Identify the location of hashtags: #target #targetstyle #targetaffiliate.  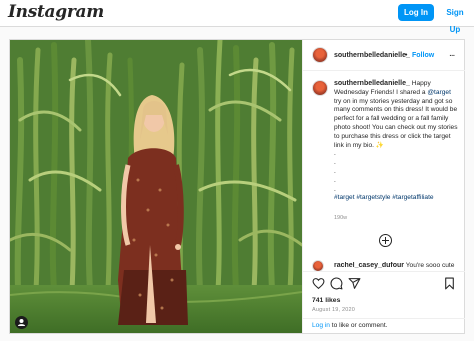
(397, 198).